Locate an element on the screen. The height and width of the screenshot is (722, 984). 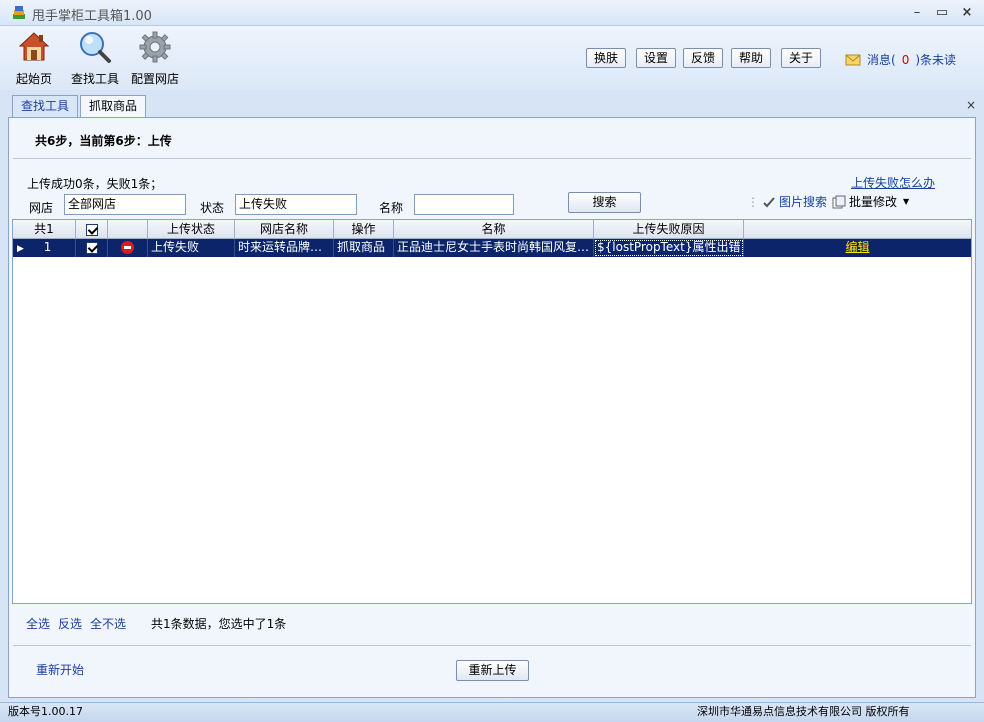
row-upload-status: 上传失败 is located at coordinates (191, 248).